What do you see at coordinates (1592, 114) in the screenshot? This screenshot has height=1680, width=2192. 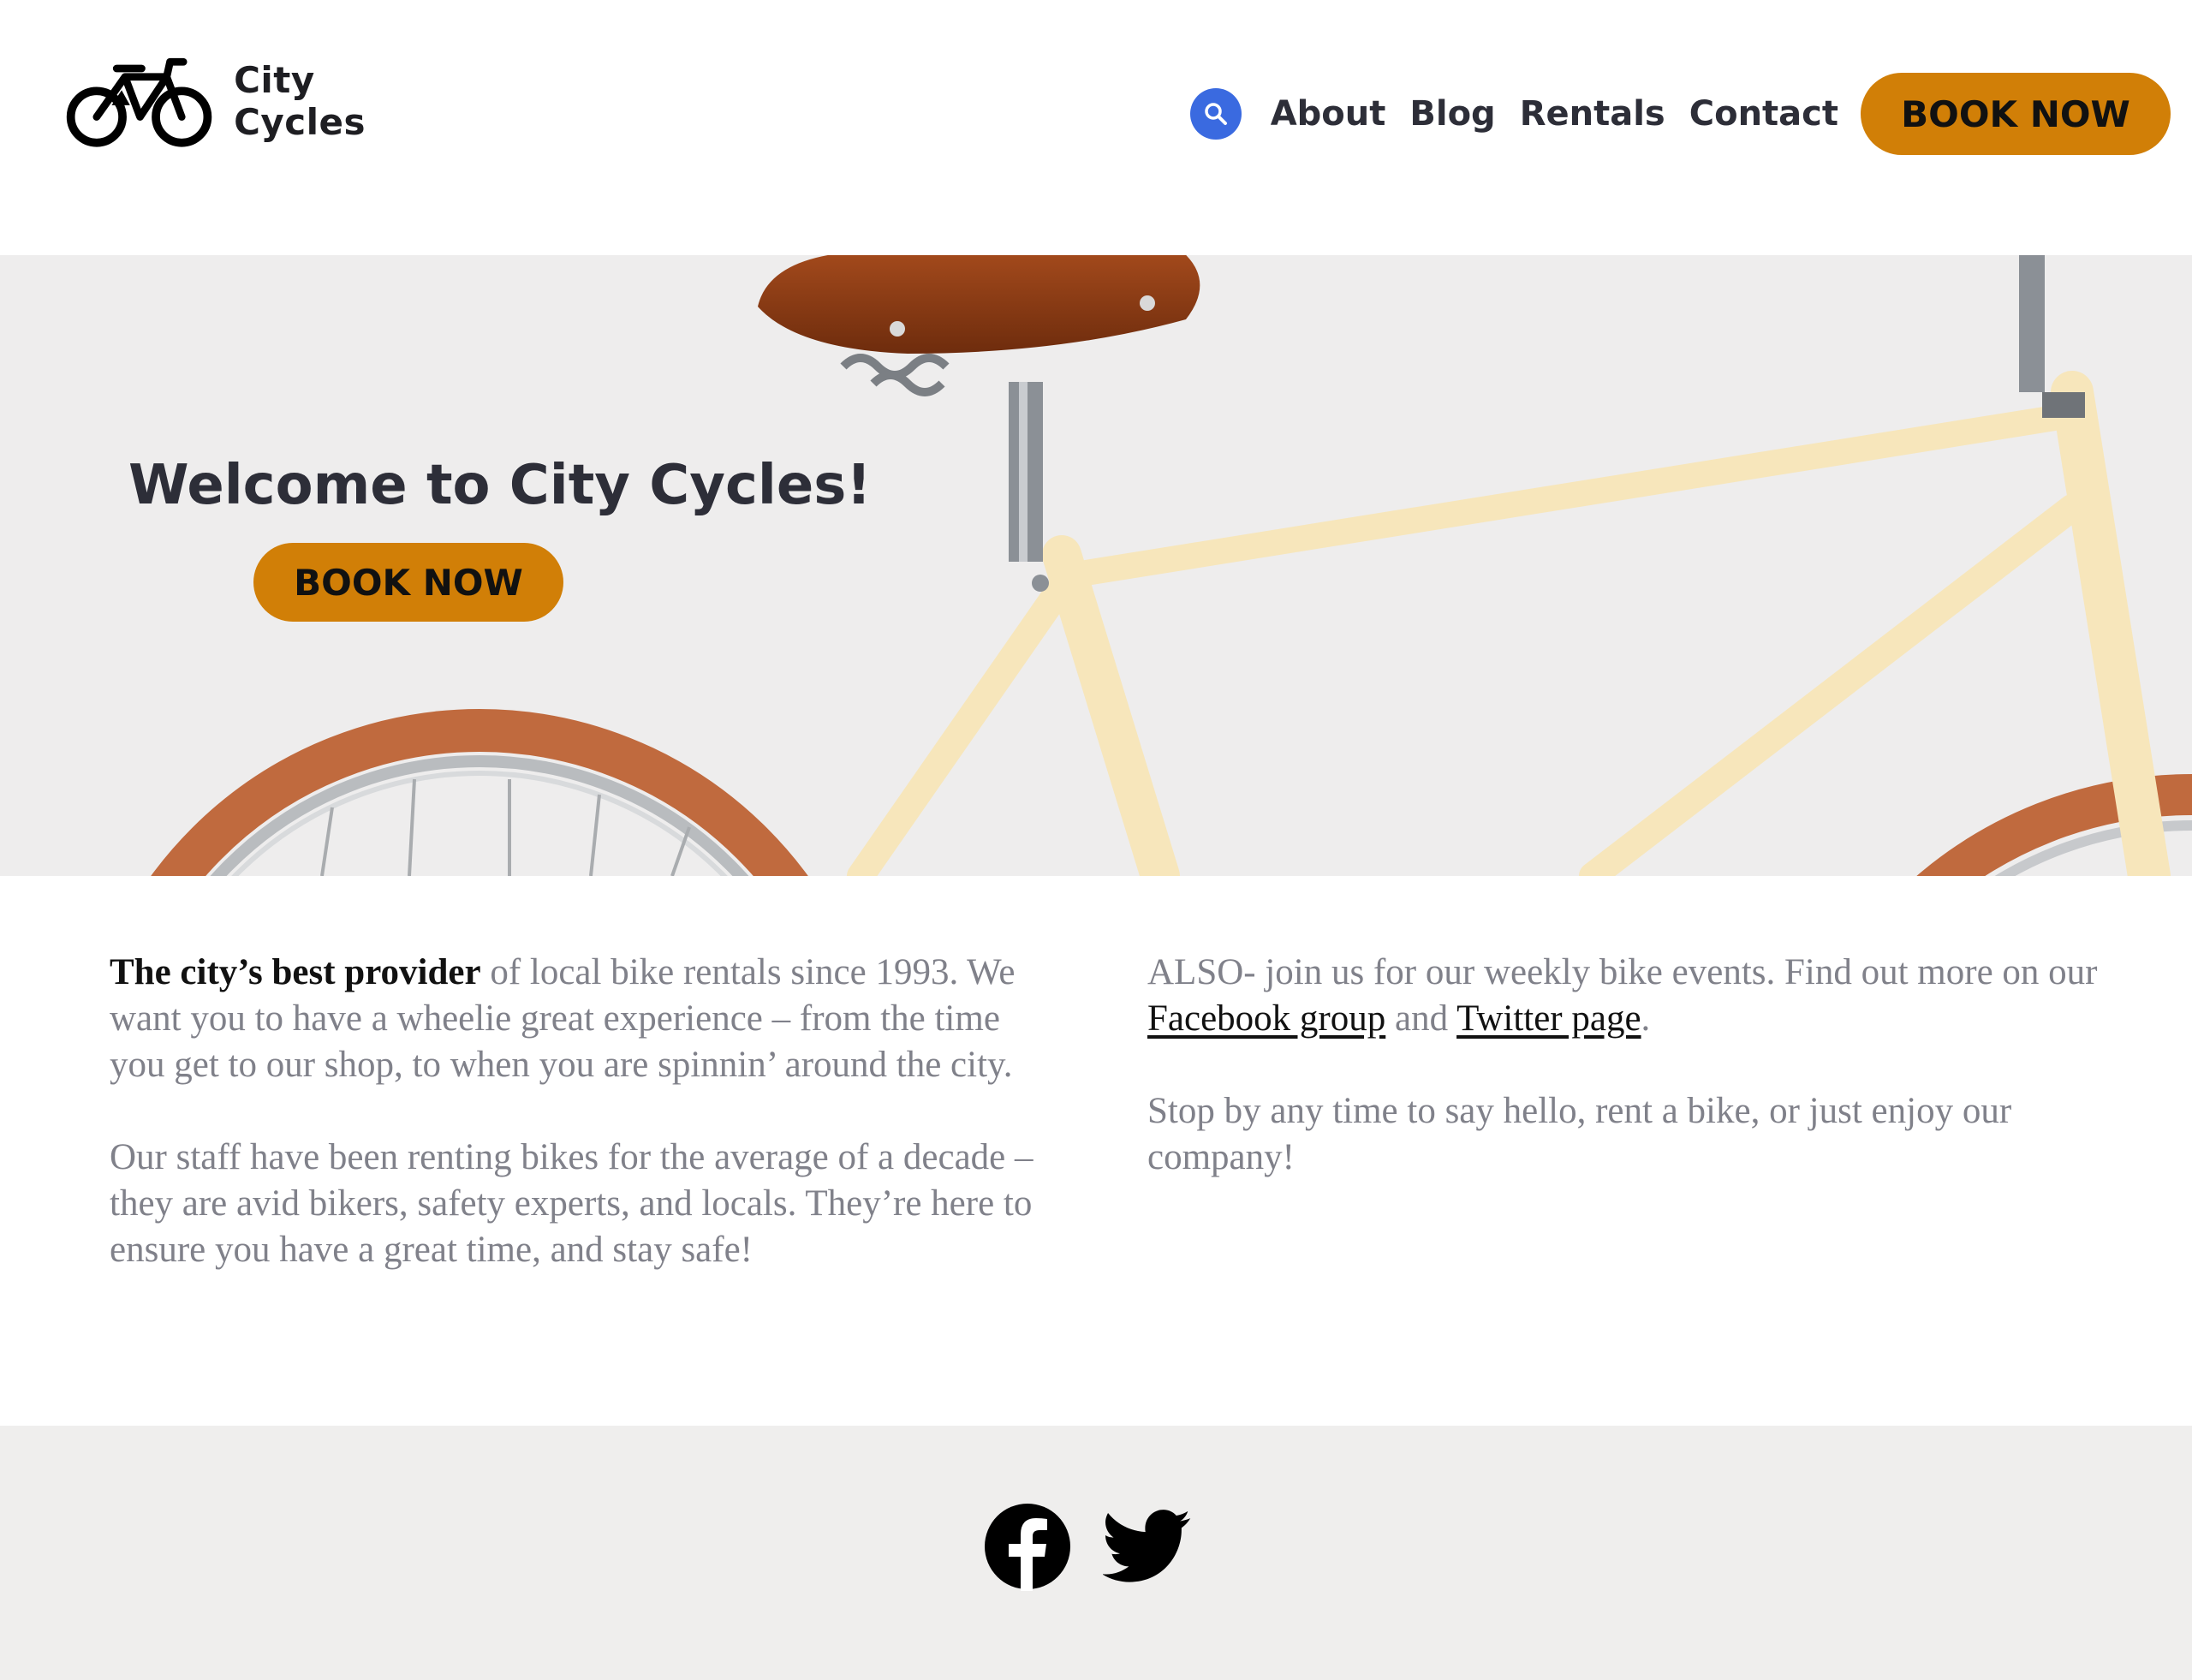 I see `nav-rentals: Rentals` at bounding box center [1592, 114].